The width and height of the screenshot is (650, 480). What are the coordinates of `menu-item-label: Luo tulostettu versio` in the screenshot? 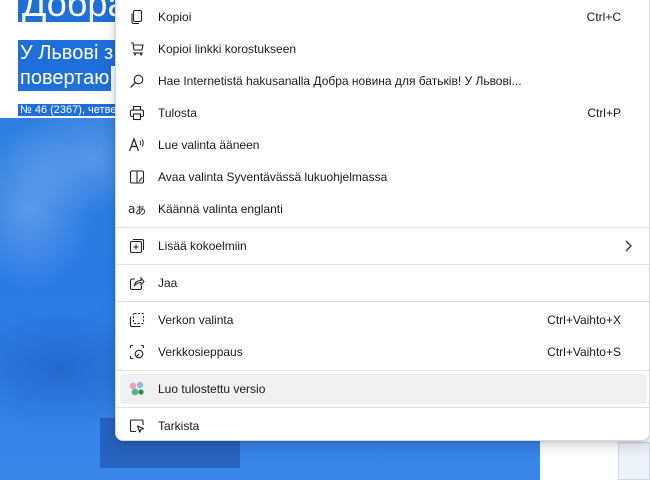 It's located at (212, 389).